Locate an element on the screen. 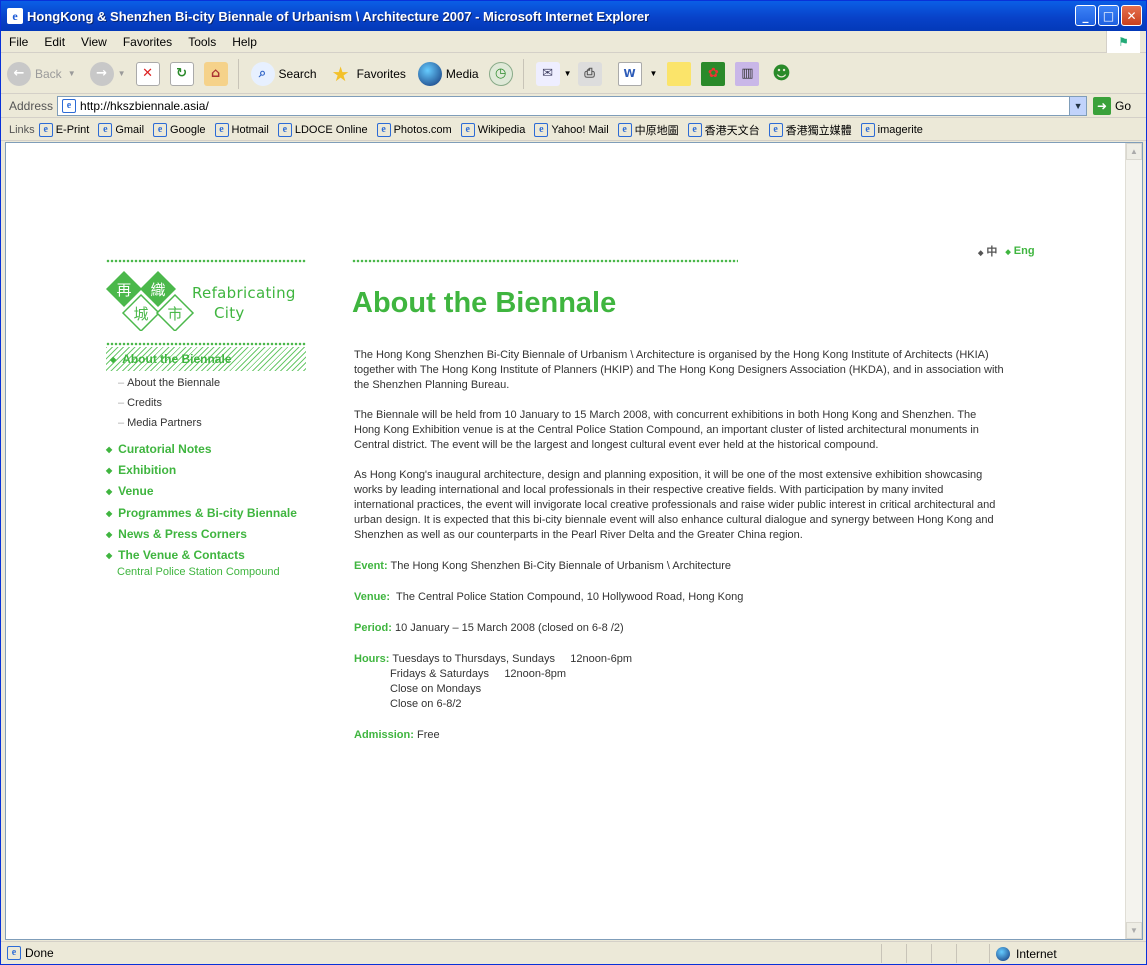 This screenshot has height=965, width=1147. forward-dropdown-icon: ▼ is located at coordinates (122, 73).